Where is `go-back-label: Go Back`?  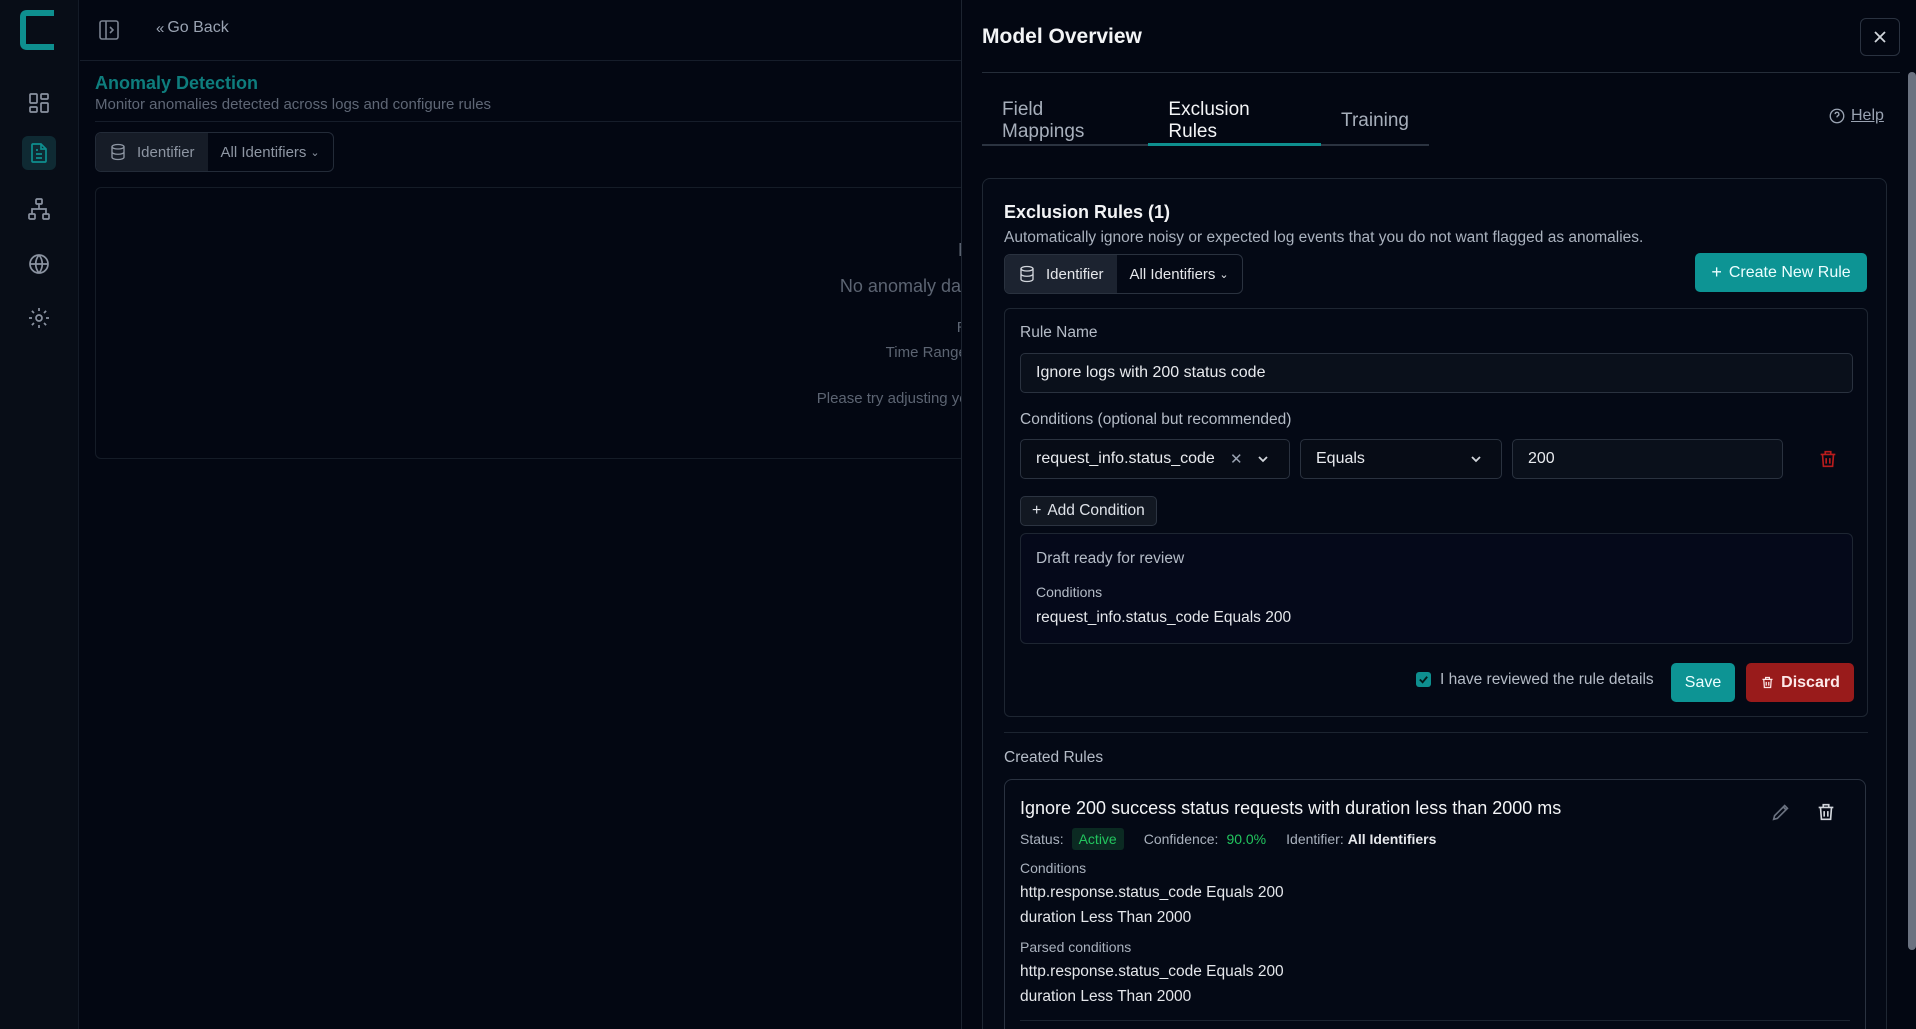
go-back-label: Go Back is located at coordinates (198, 27).